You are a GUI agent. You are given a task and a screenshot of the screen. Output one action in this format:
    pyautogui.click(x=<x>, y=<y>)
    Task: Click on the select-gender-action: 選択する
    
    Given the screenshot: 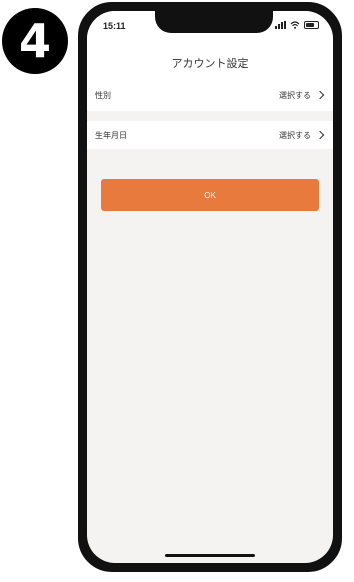 What is the action you would take?
    pyautogui.click(x=302, y=95)
    